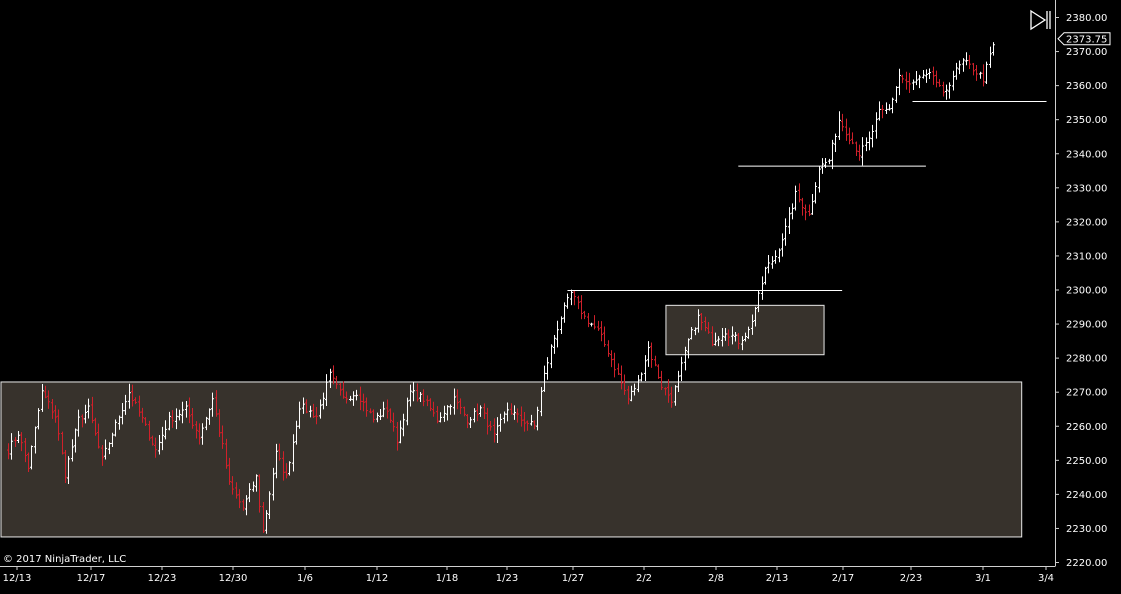  What do you see at coordinates (1086, 359) in the screenshot?
I see `y-tick-label: 2280.00` at bounding box center [1086, 359].